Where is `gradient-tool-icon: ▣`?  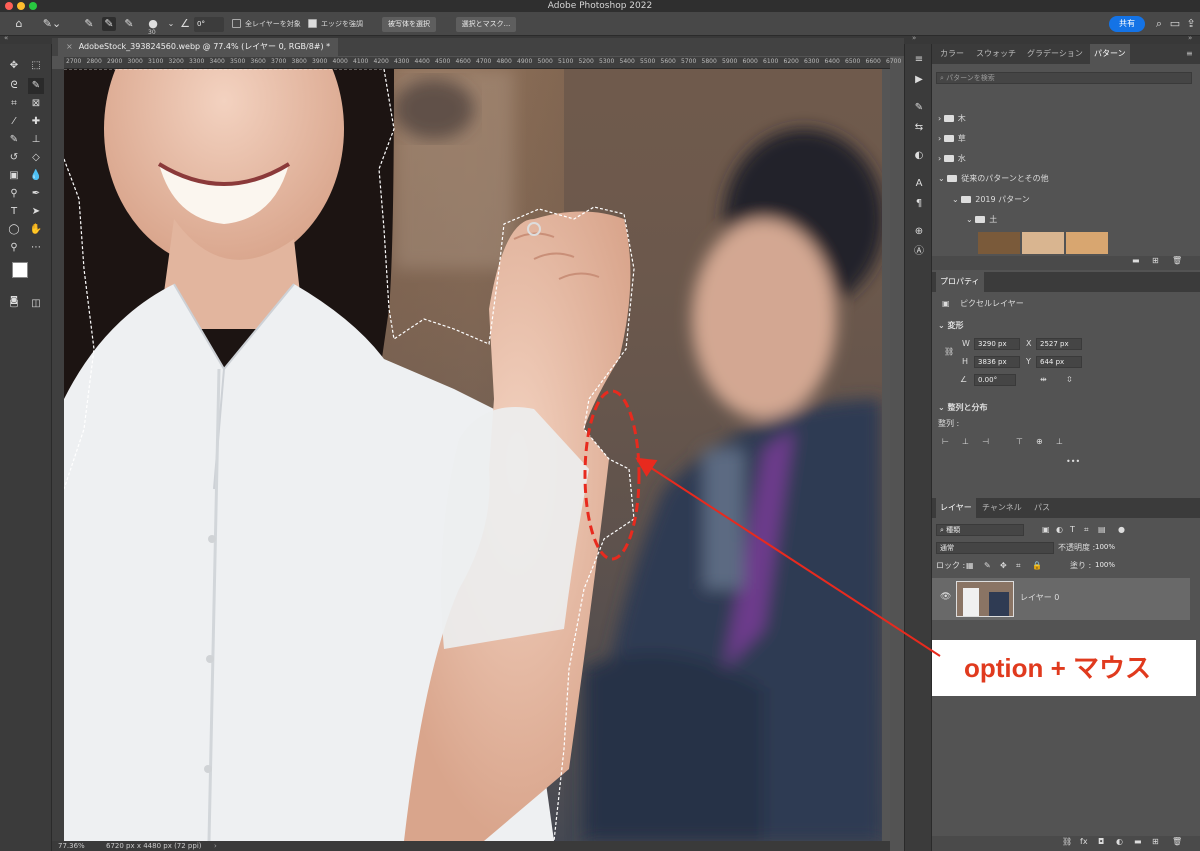
gradient-tool-icon: ▣ is located at coordinates (14, 176).